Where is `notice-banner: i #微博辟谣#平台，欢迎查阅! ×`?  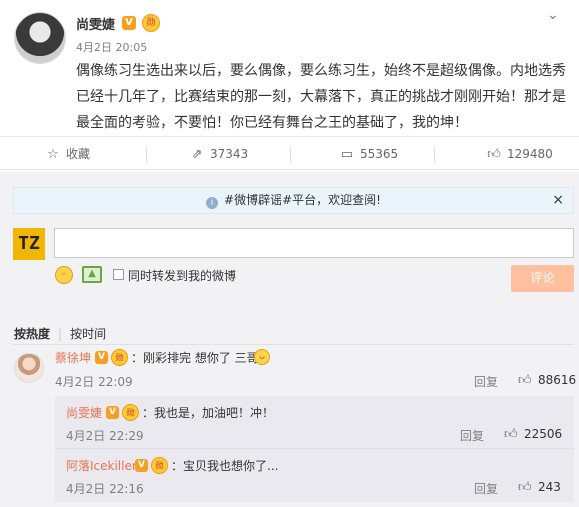
notice-banner: i #微博辟谣#平台，欢迎查阅! × is located at coordinates (293, 200).